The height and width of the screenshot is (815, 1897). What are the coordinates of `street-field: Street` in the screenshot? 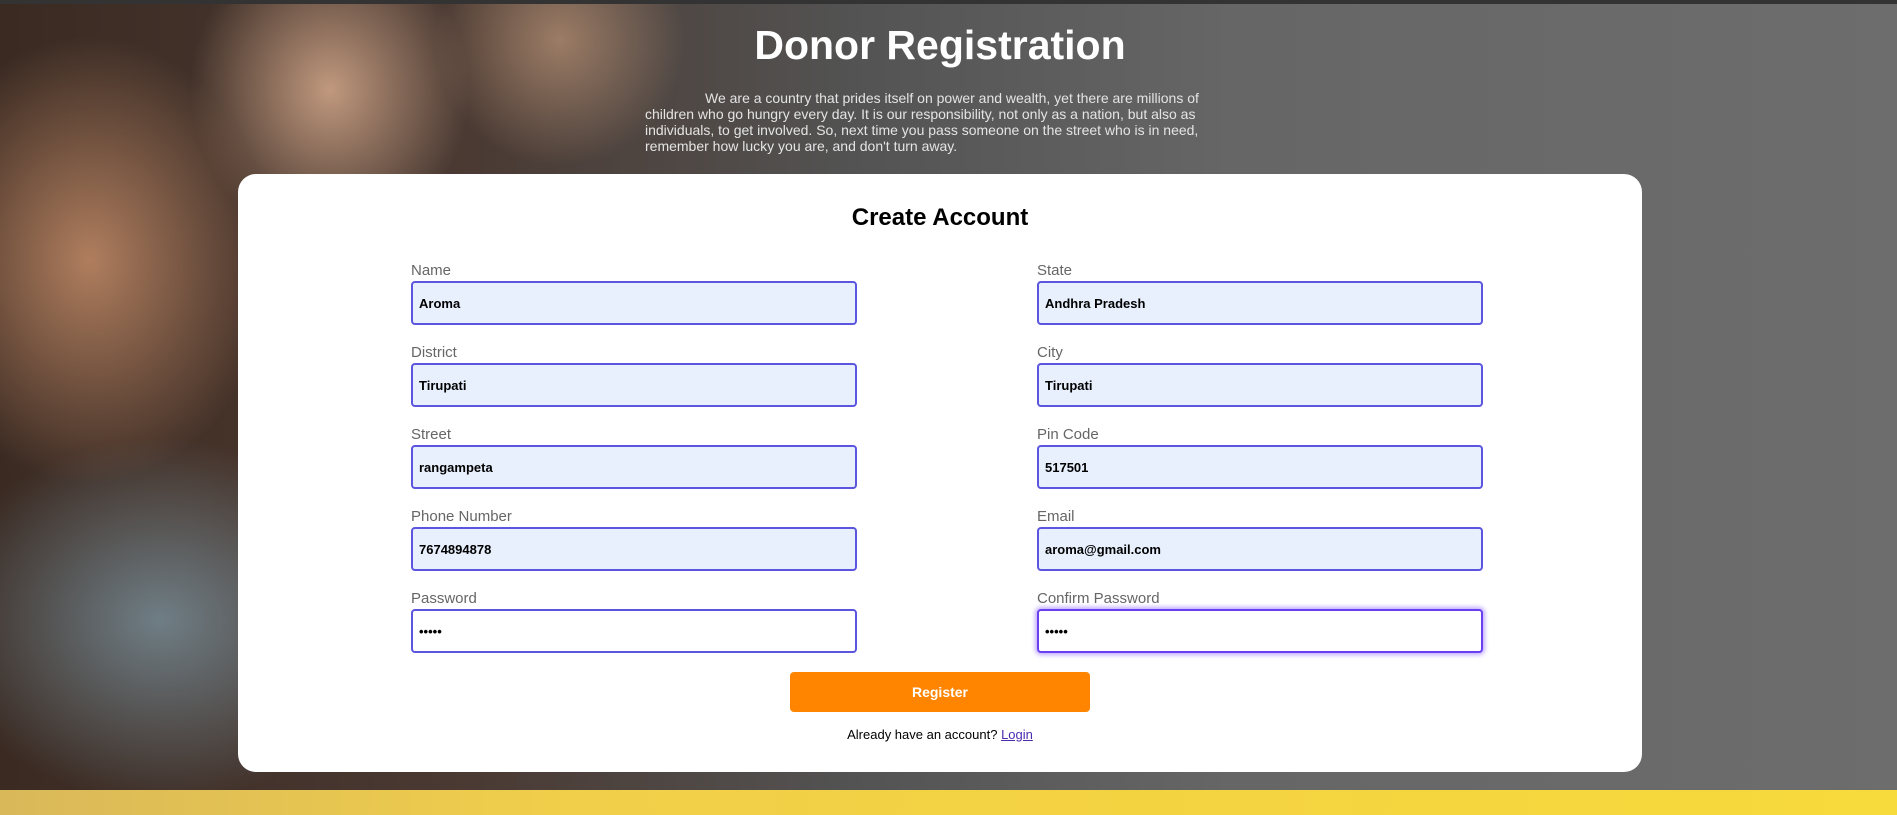 It's located at (634, 457).